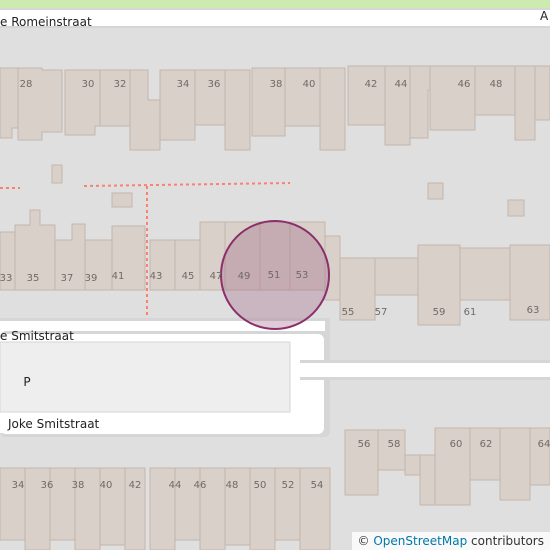 The height and width of the screenshot is (550, 550). What do you see at coordinates (317, 485) in the screenshot?
I see `house-number: 54` at bounding box center [317, 485].